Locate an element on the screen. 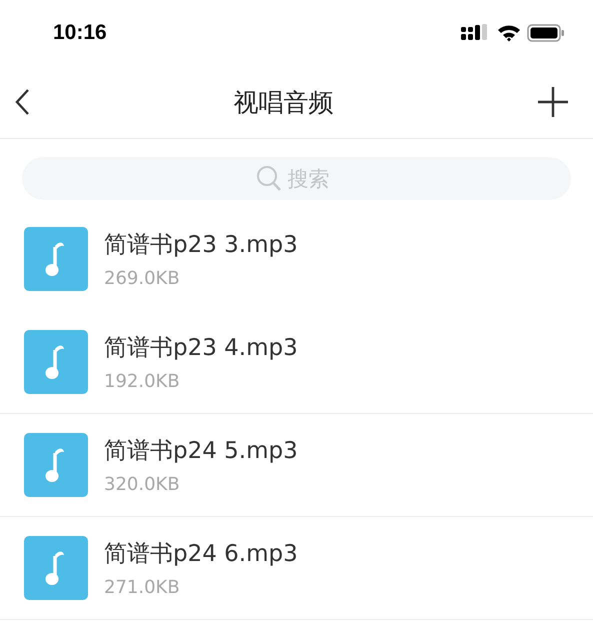  page-title: 视唱音频 is located at coordinates (284, 102).